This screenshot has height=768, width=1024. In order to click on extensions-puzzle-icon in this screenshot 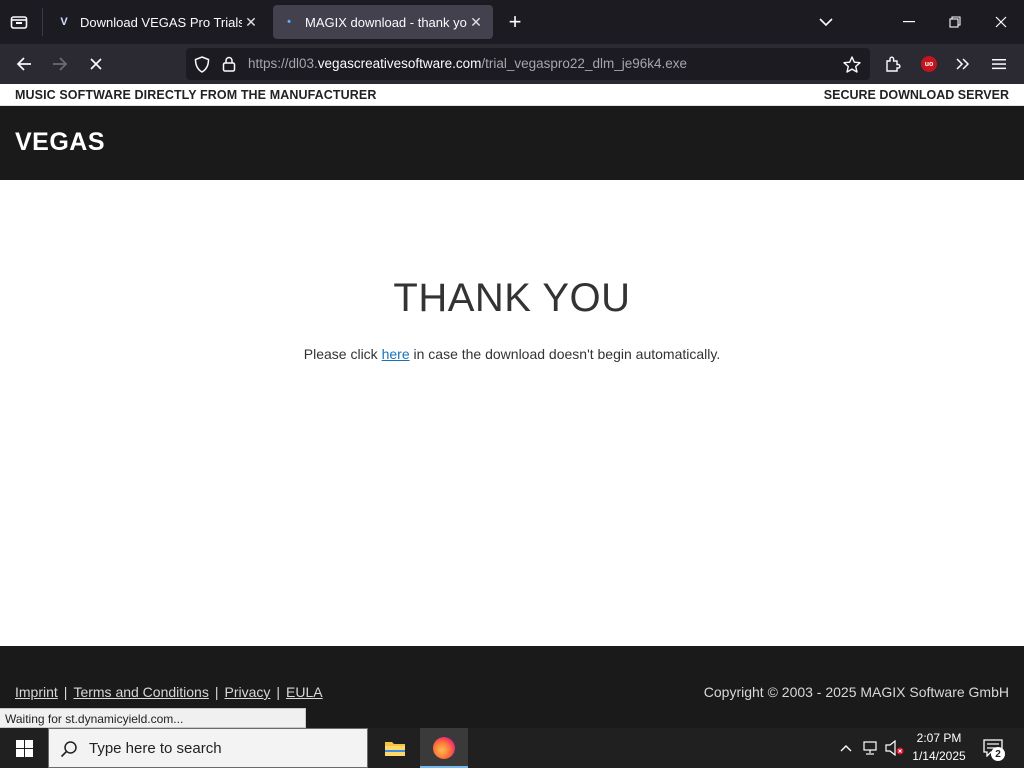, I will do `click(893, 64)`.